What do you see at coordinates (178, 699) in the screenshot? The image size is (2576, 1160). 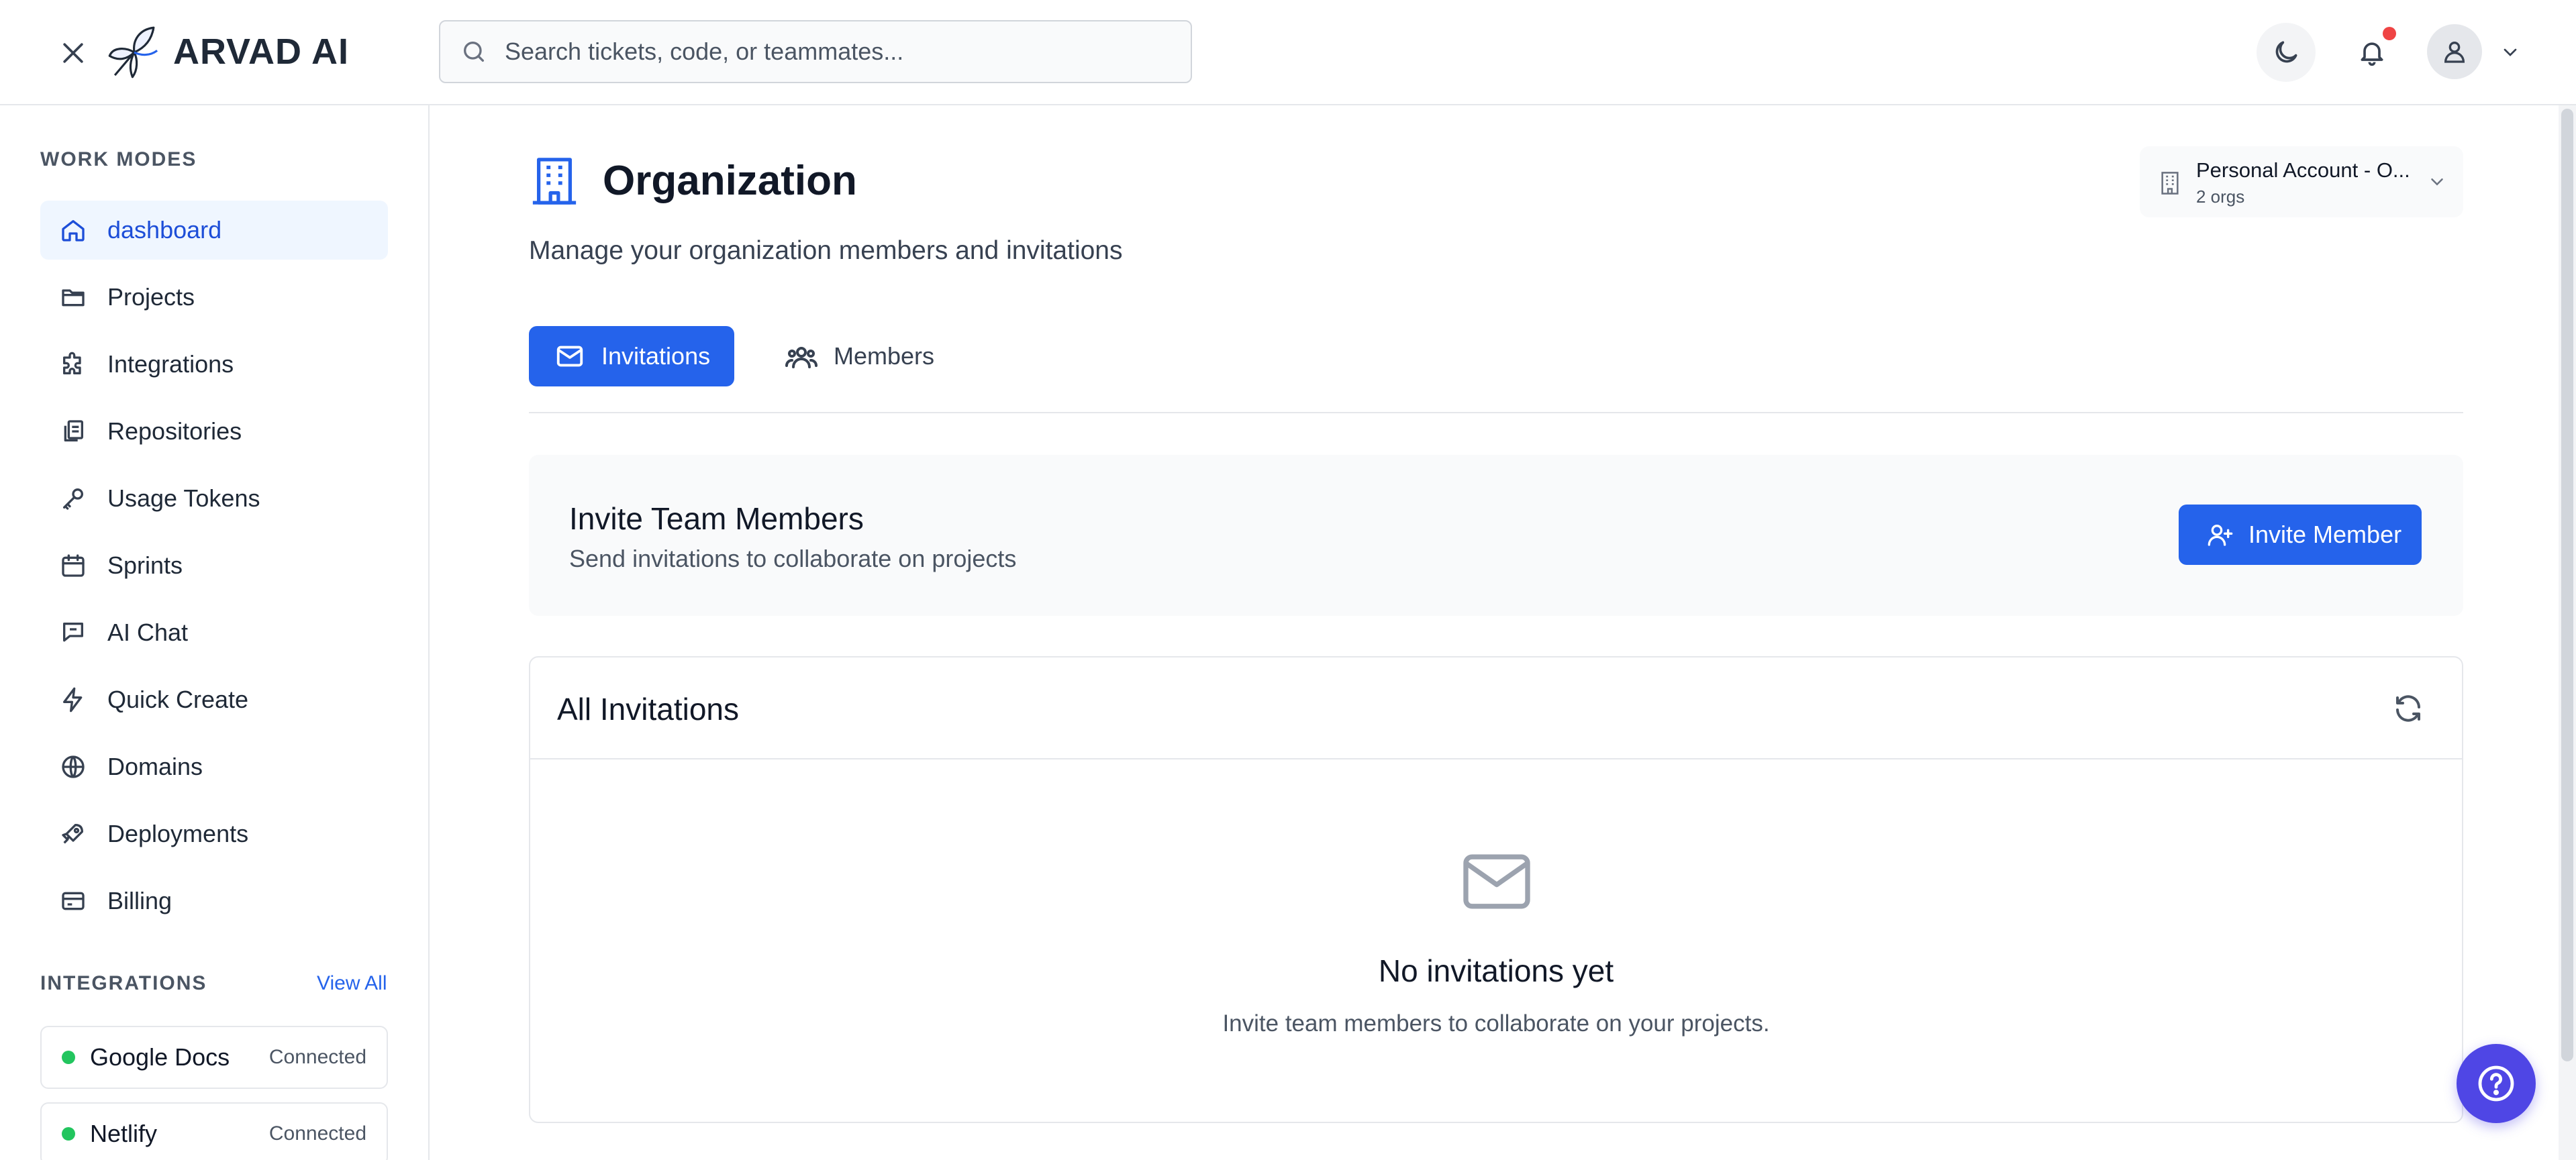 I see `sidebar-item-label: Quick Create` at bounding box center [178, 699].